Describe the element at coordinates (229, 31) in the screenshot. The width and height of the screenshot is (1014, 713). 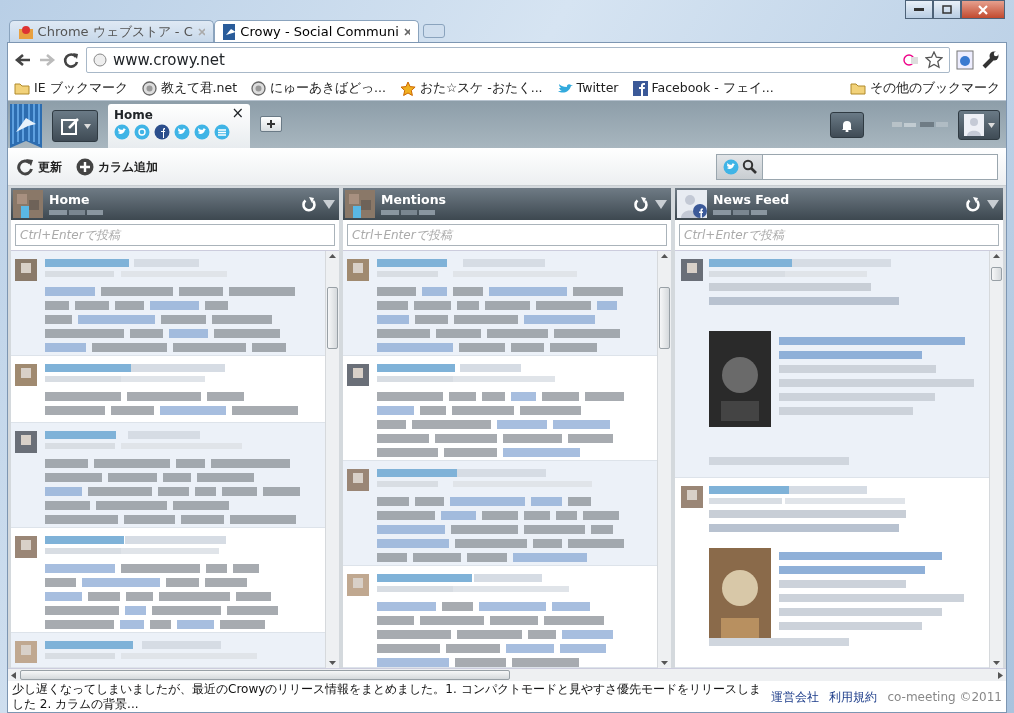
I see `bird-logo-icon` at that location.